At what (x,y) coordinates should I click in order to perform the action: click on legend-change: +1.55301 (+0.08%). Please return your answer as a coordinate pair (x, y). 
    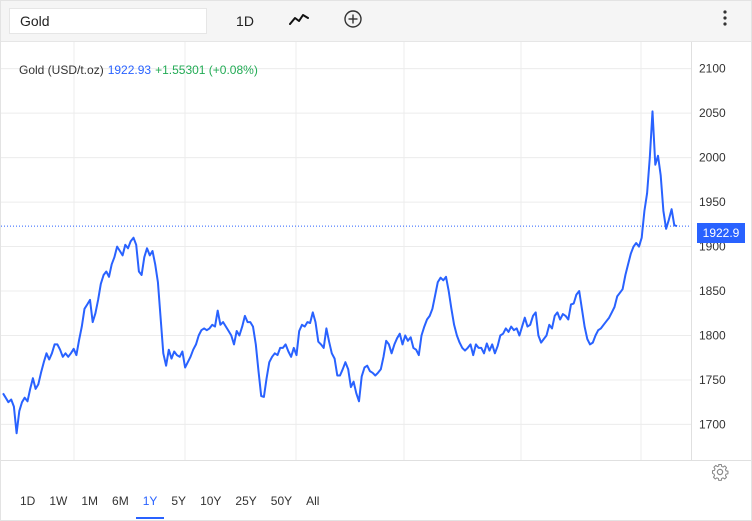
    Looking at the image, I should click on (206, 70).